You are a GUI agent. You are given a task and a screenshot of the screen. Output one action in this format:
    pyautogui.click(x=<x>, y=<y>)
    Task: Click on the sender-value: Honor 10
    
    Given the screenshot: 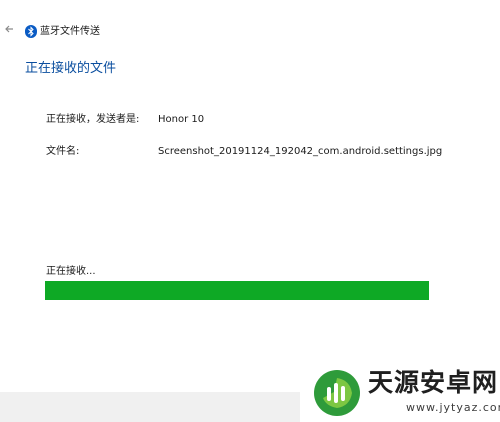 What is the action you would take?
    pyautogui.click(x=181, y=119)
    